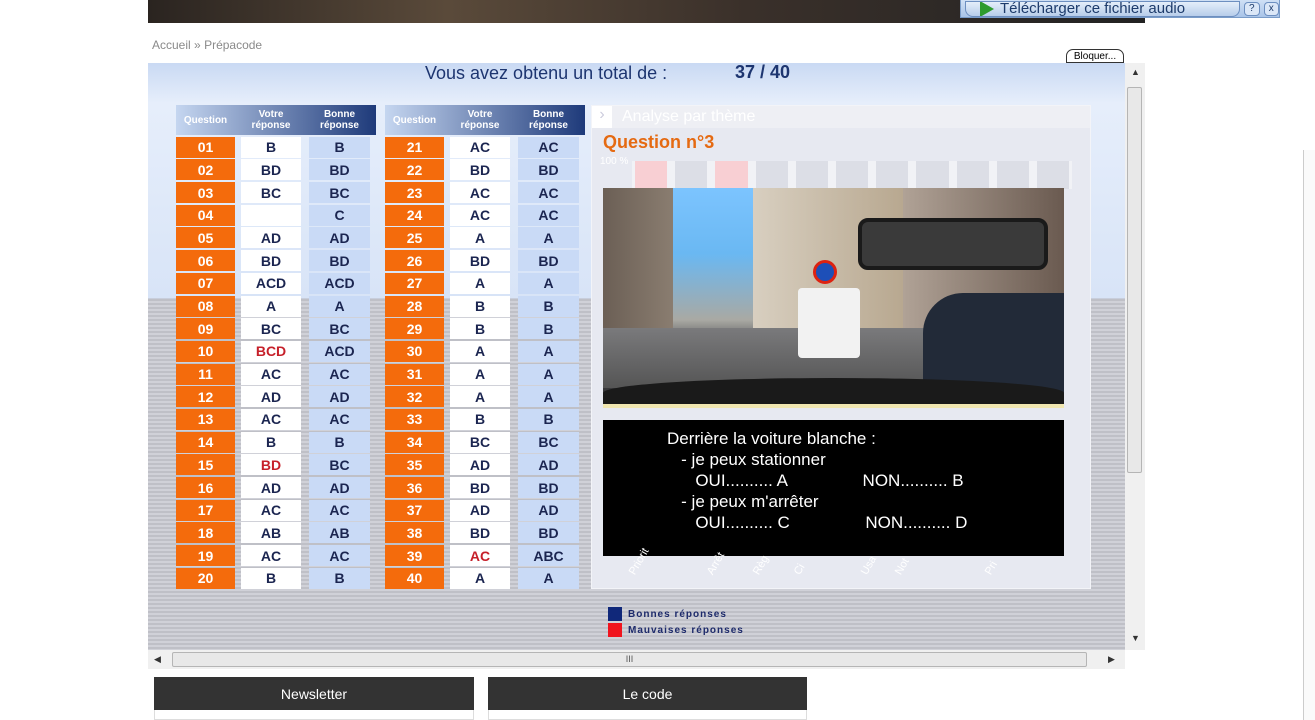 The width and height of the screenshot is (1315, 720). Describe the element at coordinates (205, 510) in the screenshot. I see `question-number: 17` at that location.